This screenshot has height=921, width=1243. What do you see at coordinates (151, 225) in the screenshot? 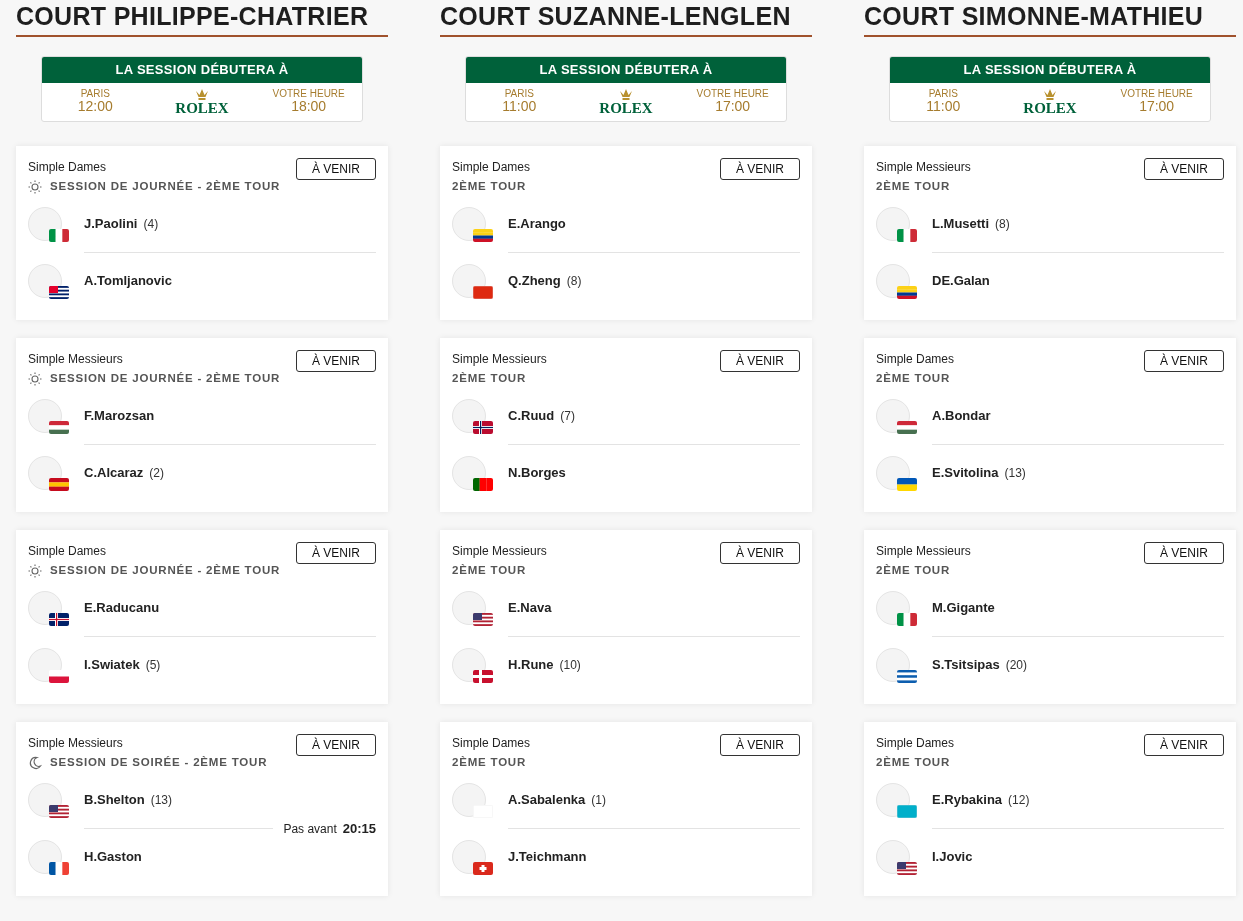
I see `player-seed: (4)` at bounding box center [151, 225].